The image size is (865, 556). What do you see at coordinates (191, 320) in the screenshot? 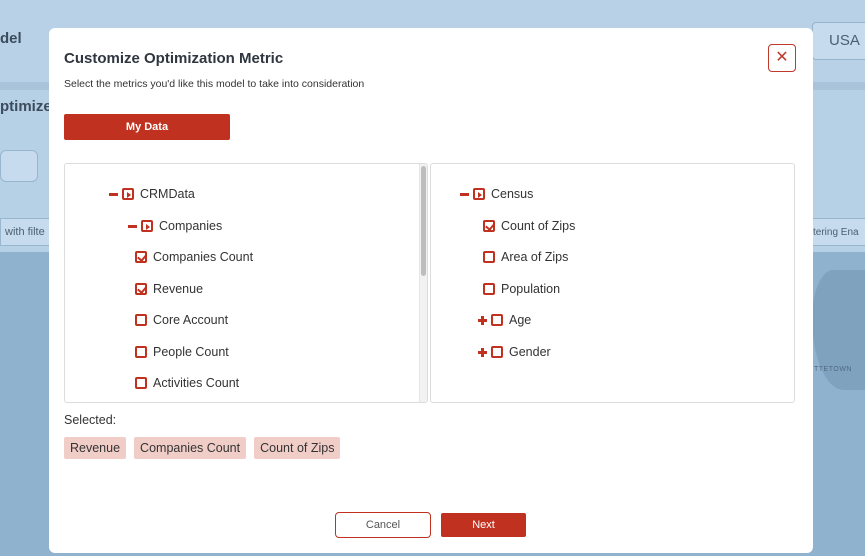
I see `tree-node-label: Core Account` at bounding box center [191, 320].